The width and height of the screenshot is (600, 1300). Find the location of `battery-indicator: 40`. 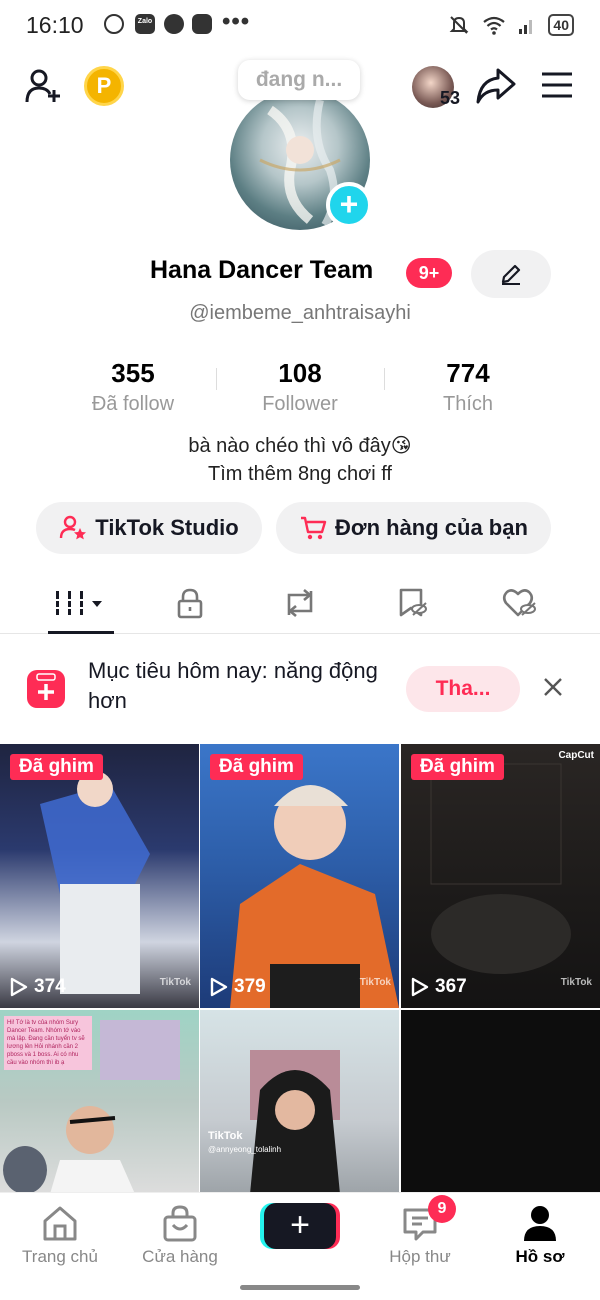

battery-indicator: 40 is located at coordinates (561, 25).